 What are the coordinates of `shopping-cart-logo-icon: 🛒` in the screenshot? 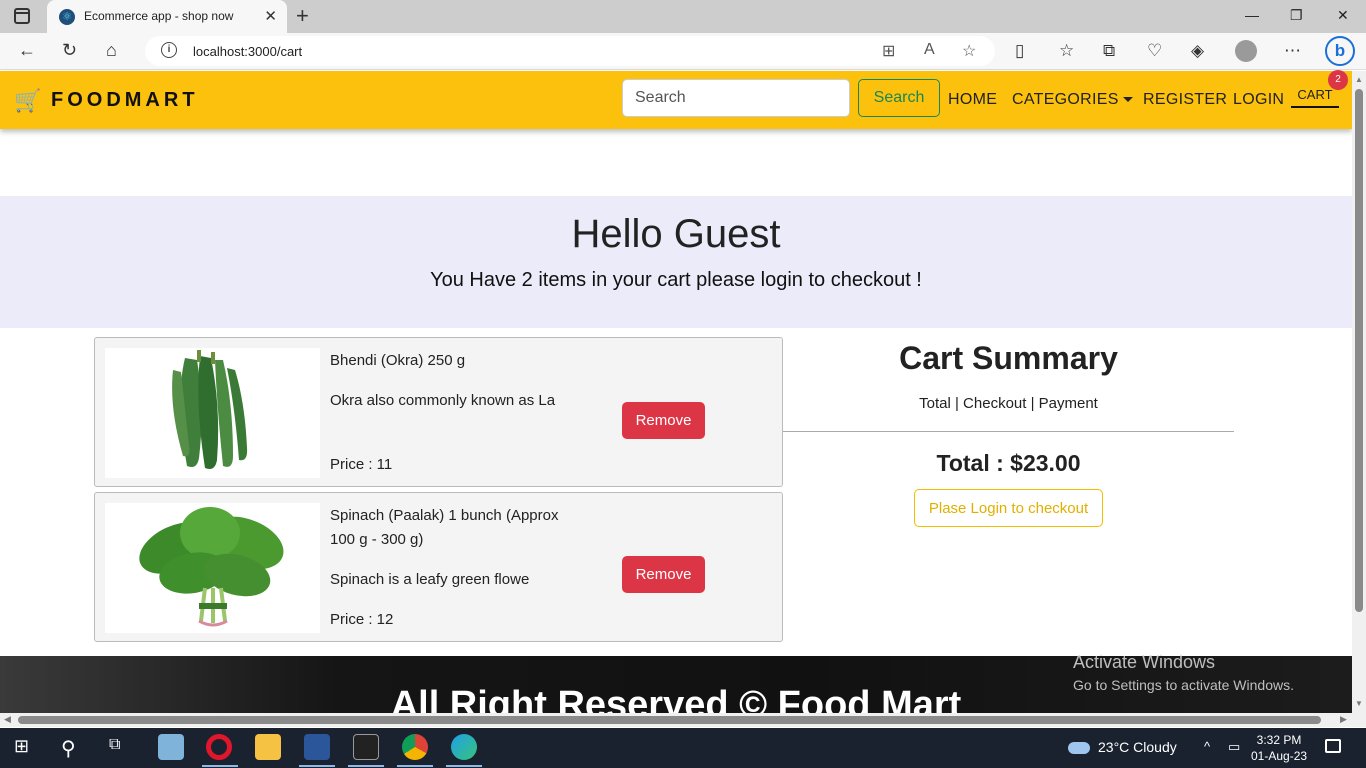 It's located at (27, 101).